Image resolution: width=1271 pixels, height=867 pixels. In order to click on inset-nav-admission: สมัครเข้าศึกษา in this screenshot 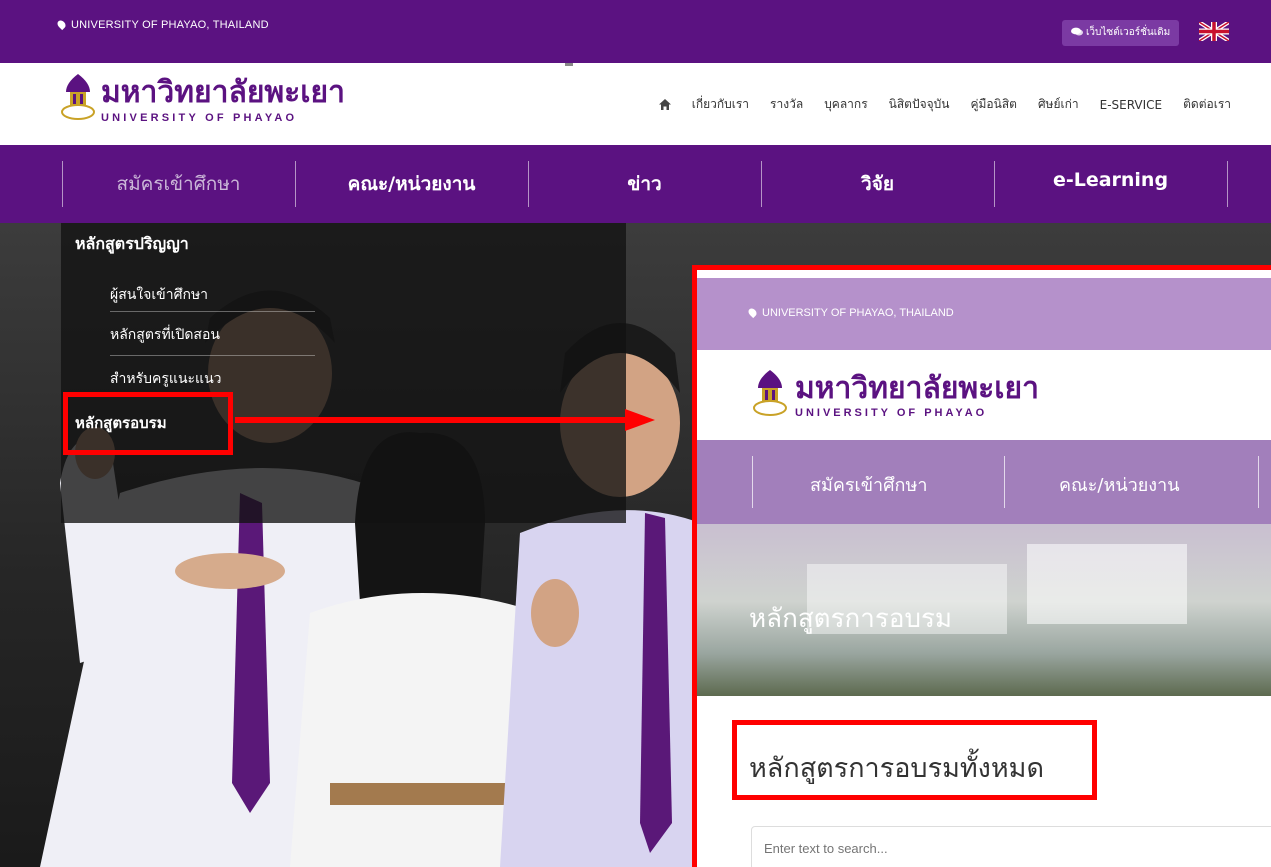, I will do `click(869, 485)`.